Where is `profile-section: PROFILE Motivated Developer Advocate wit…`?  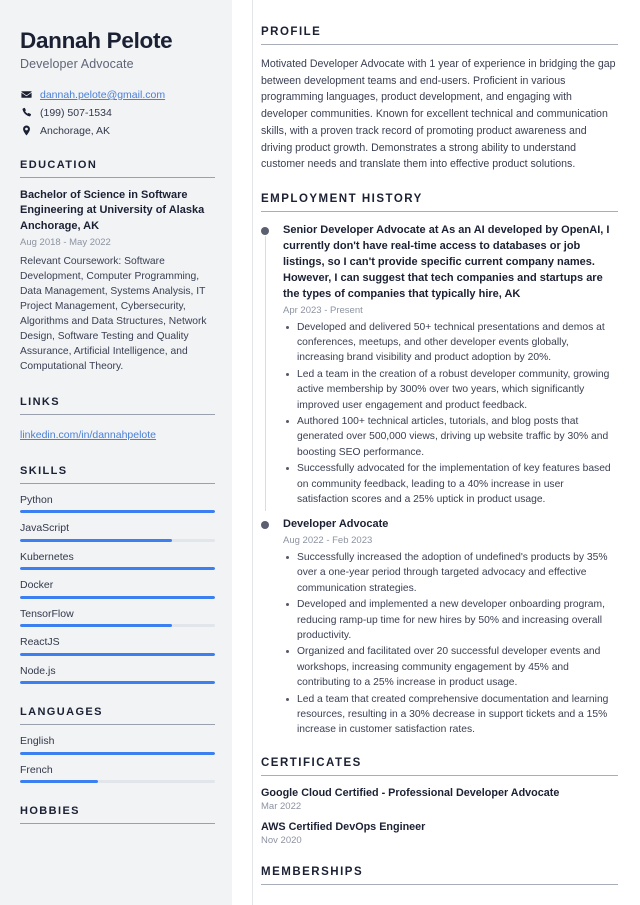
profile-section: PROFILE Motivated Developer Advocate wit… is located at coordinates (439, 99).